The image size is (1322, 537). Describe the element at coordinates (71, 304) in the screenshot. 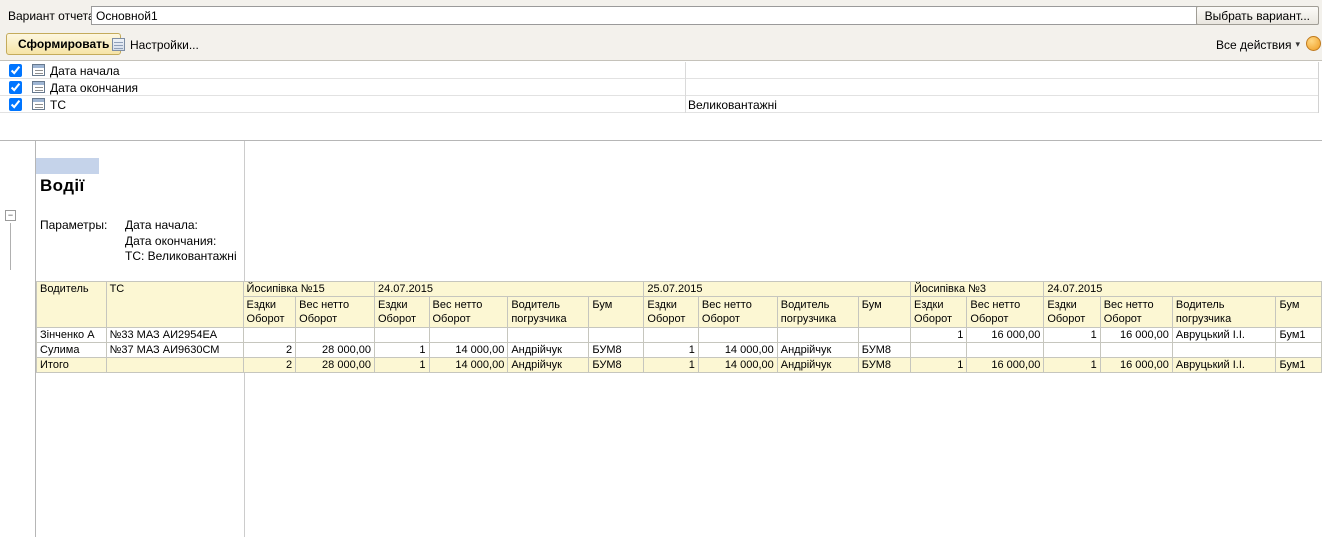

I see `col-header-driver: Водитель` at that location.